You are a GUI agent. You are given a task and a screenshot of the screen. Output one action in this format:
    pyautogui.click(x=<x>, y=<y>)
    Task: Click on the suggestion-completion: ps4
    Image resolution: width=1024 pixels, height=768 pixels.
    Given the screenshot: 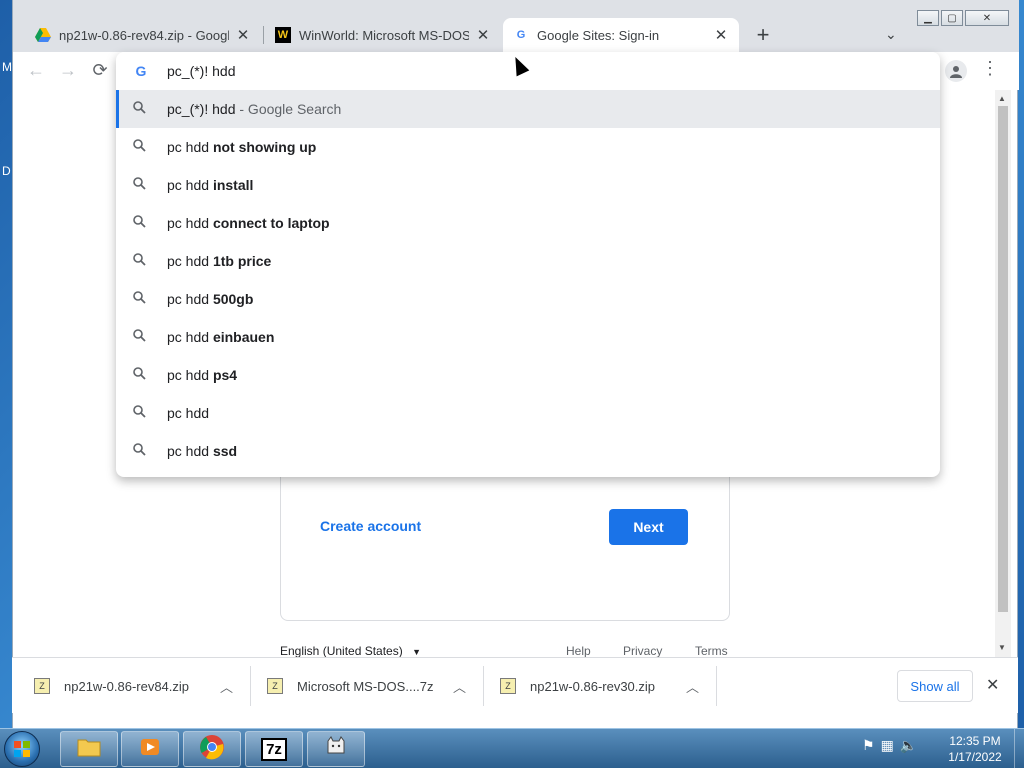 What is the action you would take?
    pyautogui.click(x=225, y=375)
    